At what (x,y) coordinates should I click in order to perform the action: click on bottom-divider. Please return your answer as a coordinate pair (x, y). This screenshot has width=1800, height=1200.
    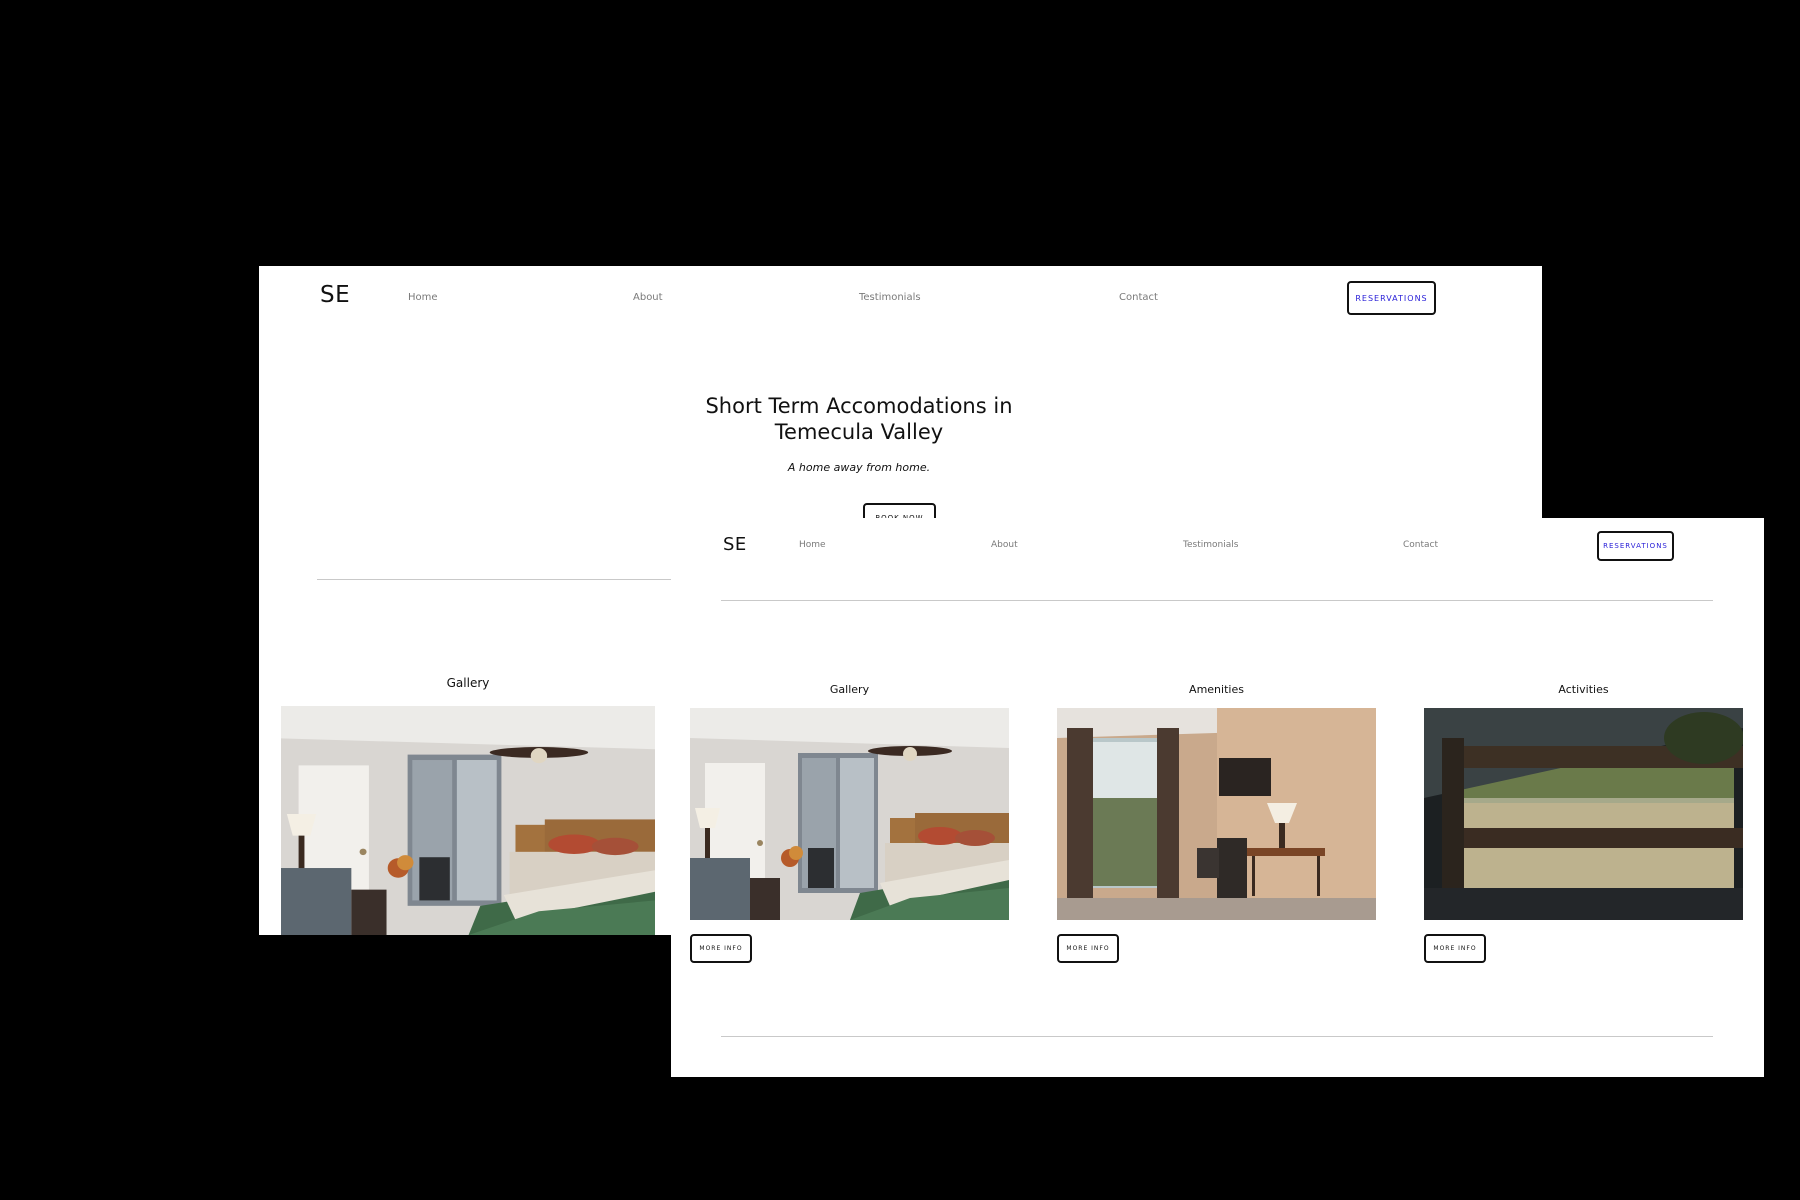
    Looking at the image, I should click on (1217, 1036).